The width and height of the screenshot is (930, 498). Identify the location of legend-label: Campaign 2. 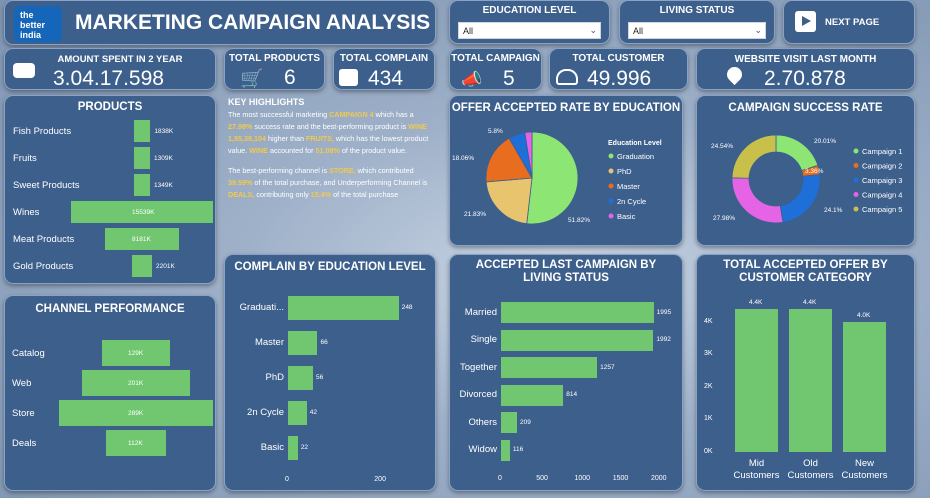
(882, 166).